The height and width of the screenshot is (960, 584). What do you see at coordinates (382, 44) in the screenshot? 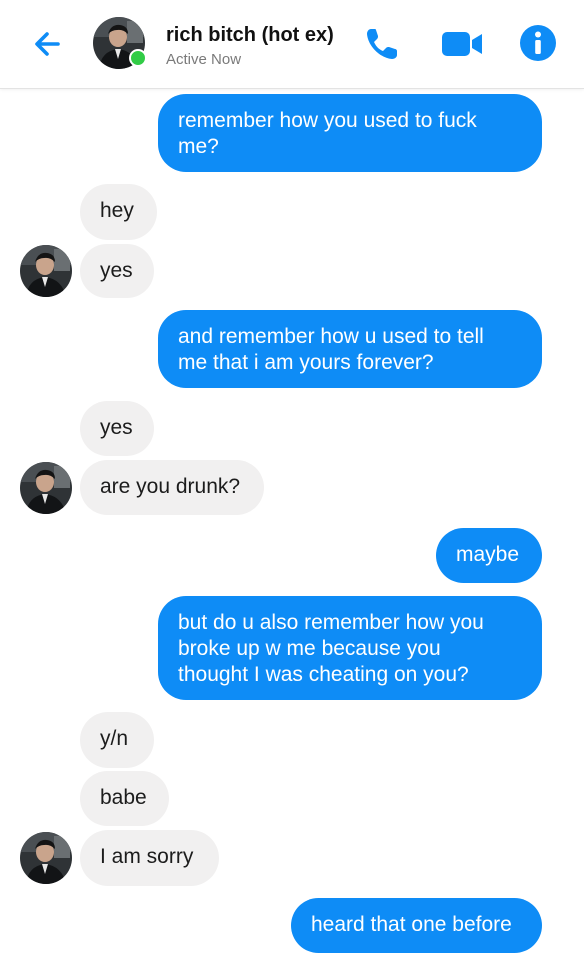
I see `phone-icon` at bounding box center [382, 44].